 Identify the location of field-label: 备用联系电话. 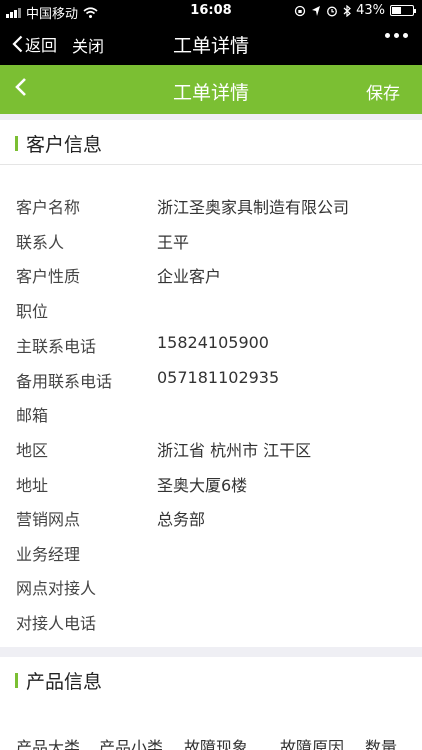
(64, 381).